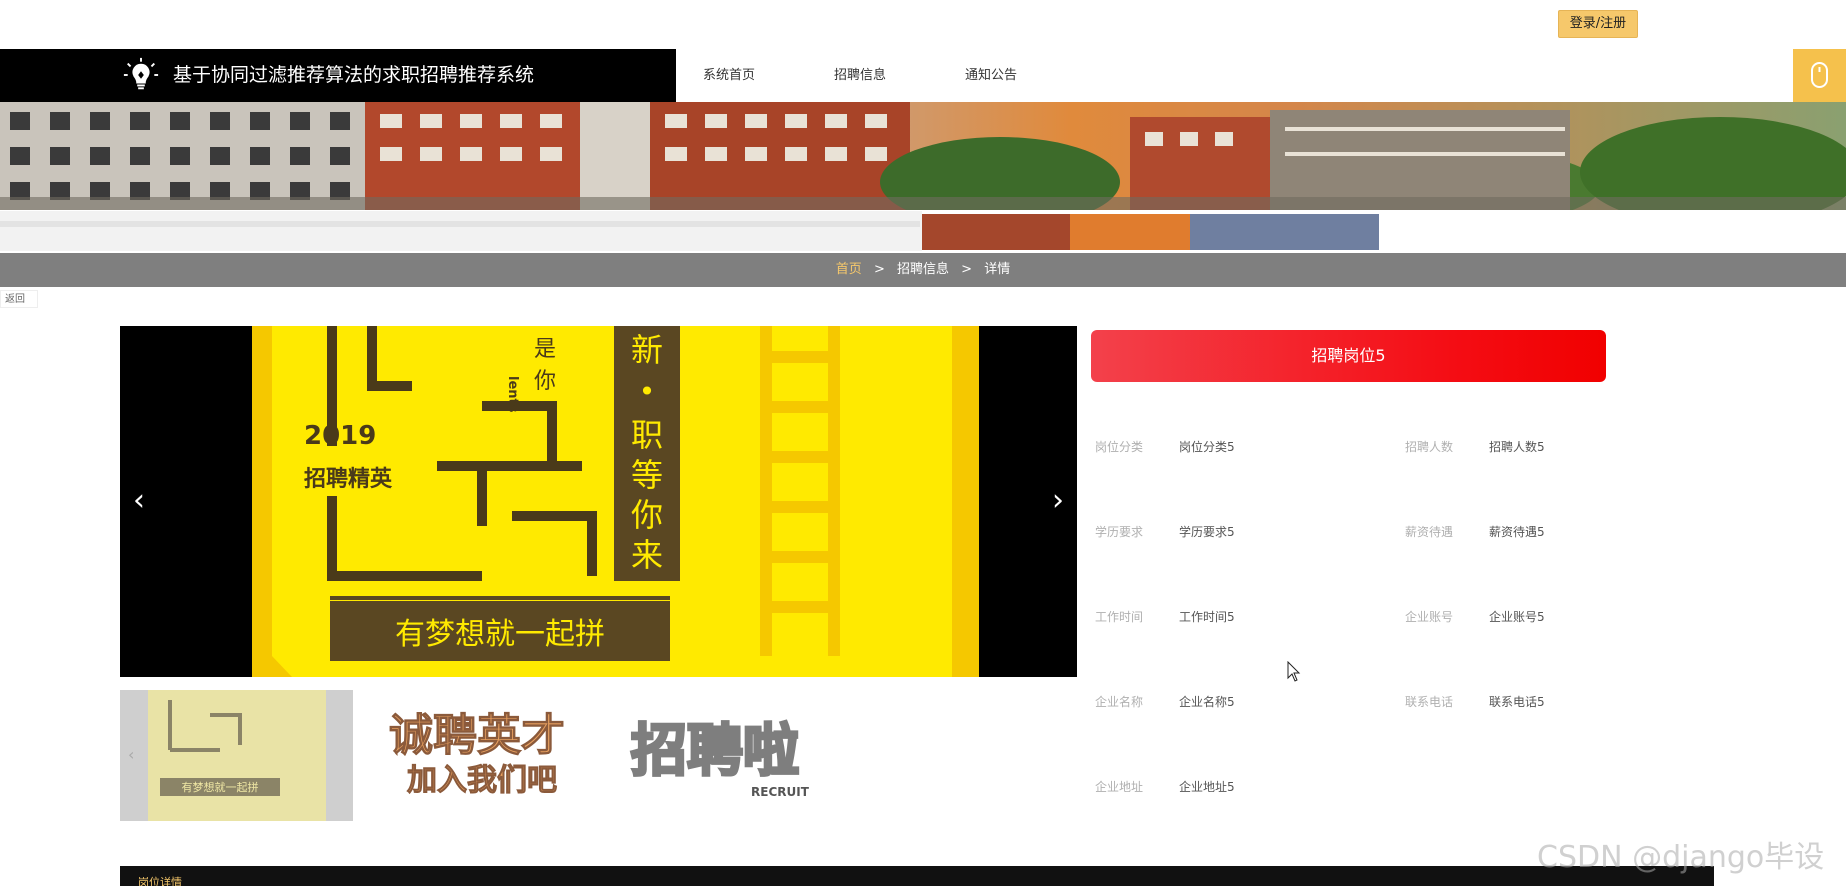  I want to click on thumbnail-2-title: 诚聘英才, so click(477, 735).